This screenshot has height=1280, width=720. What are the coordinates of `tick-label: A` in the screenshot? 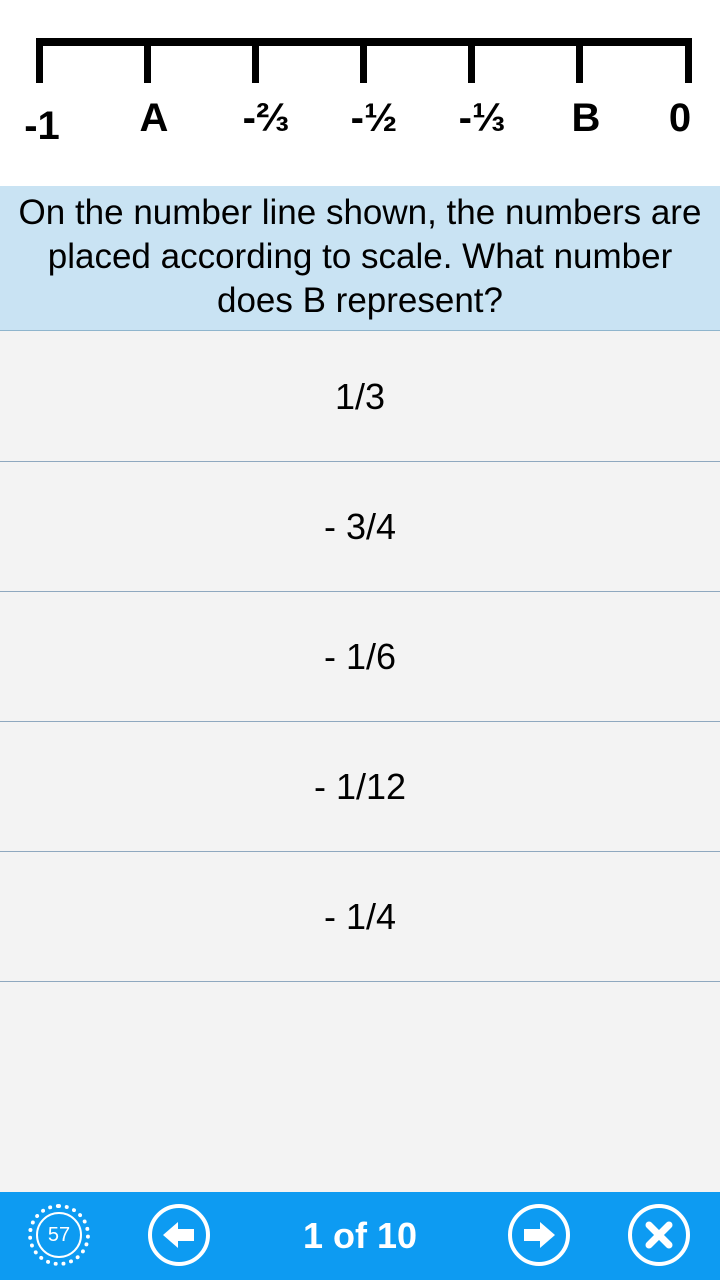 It's located at (154, 118).